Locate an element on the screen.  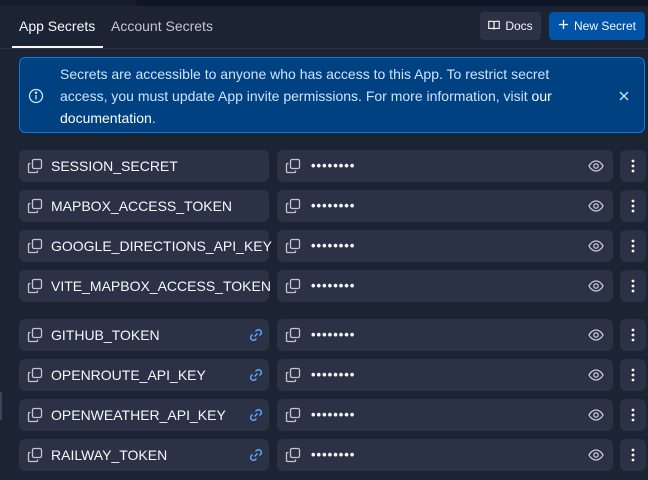
docs-label: Docs is located at coordinates (519, 26).